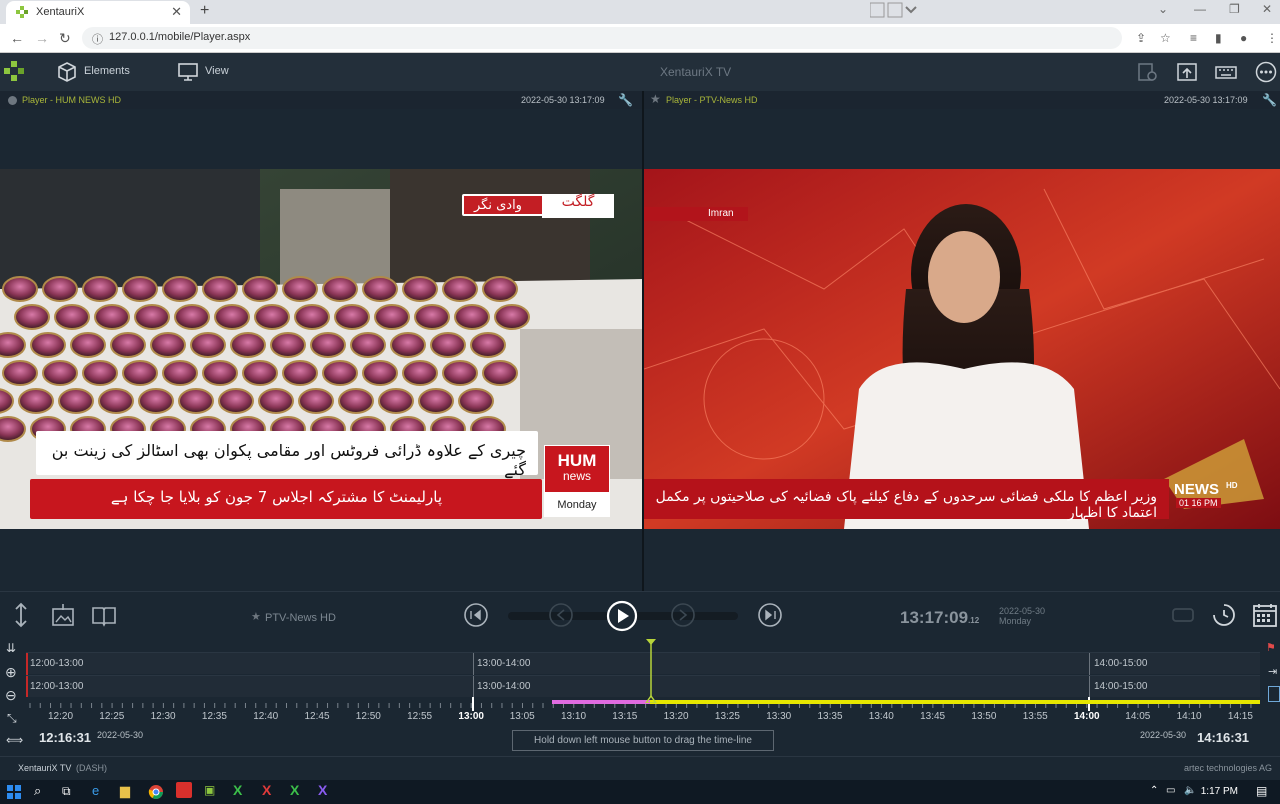  I want to click on tick-label: 13:05, so click(522, 716).